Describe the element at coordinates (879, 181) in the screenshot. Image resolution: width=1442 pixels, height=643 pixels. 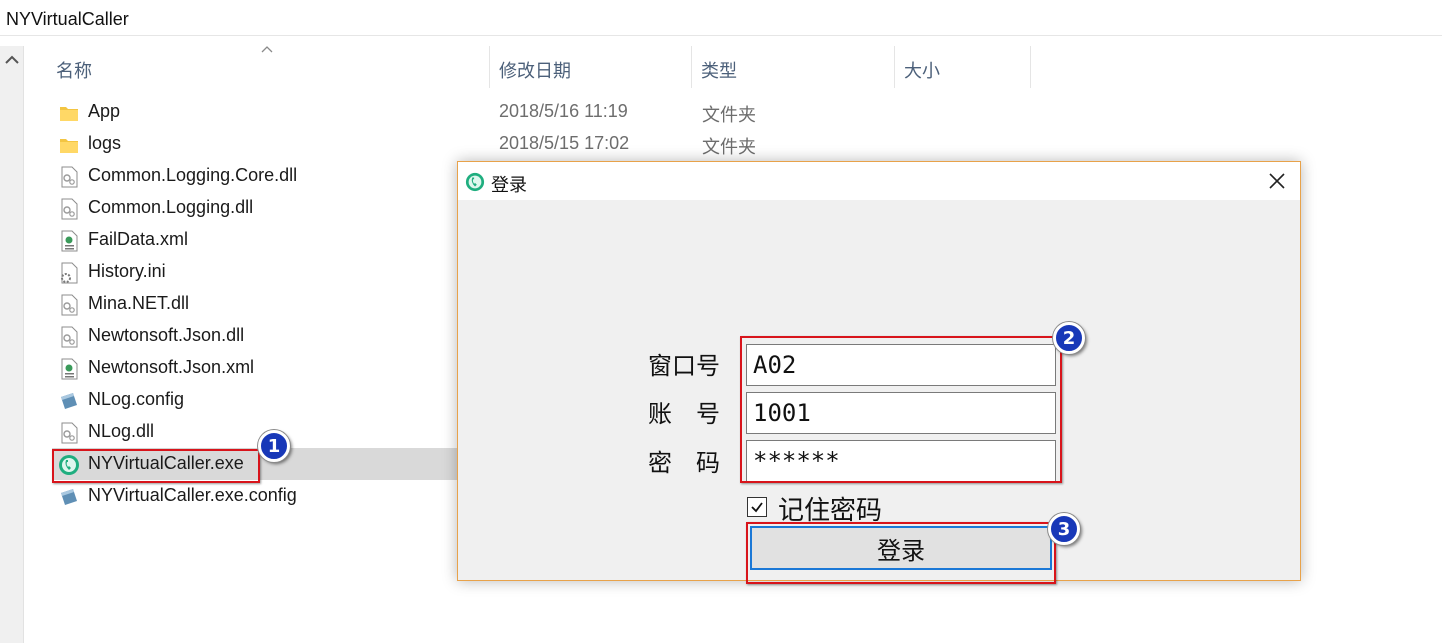
I see `dialog-titlebar: 登录` at that location.